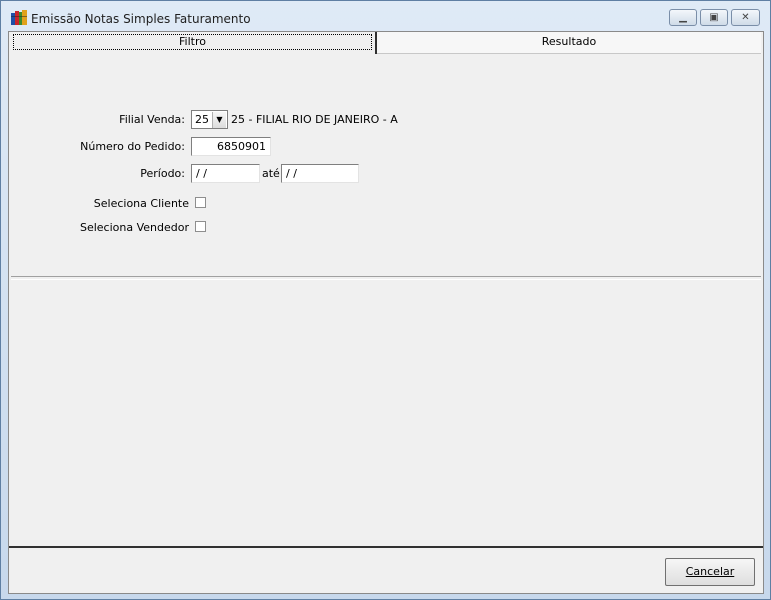  Describe the element at coordinates (271, 173) in the screenshot. I see `periodo-ate-label: até` at that location.